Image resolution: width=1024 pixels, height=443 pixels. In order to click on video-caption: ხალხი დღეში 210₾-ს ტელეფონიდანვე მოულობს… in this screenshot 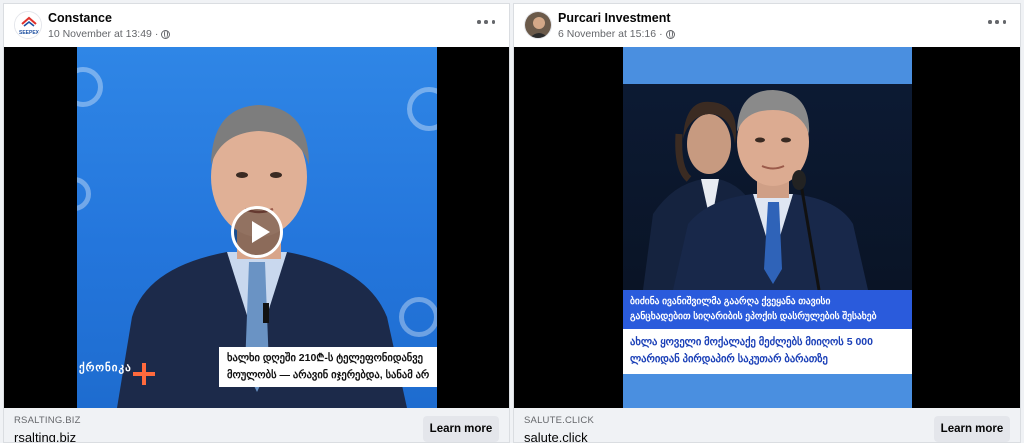, I will do `click(328, 367)`.